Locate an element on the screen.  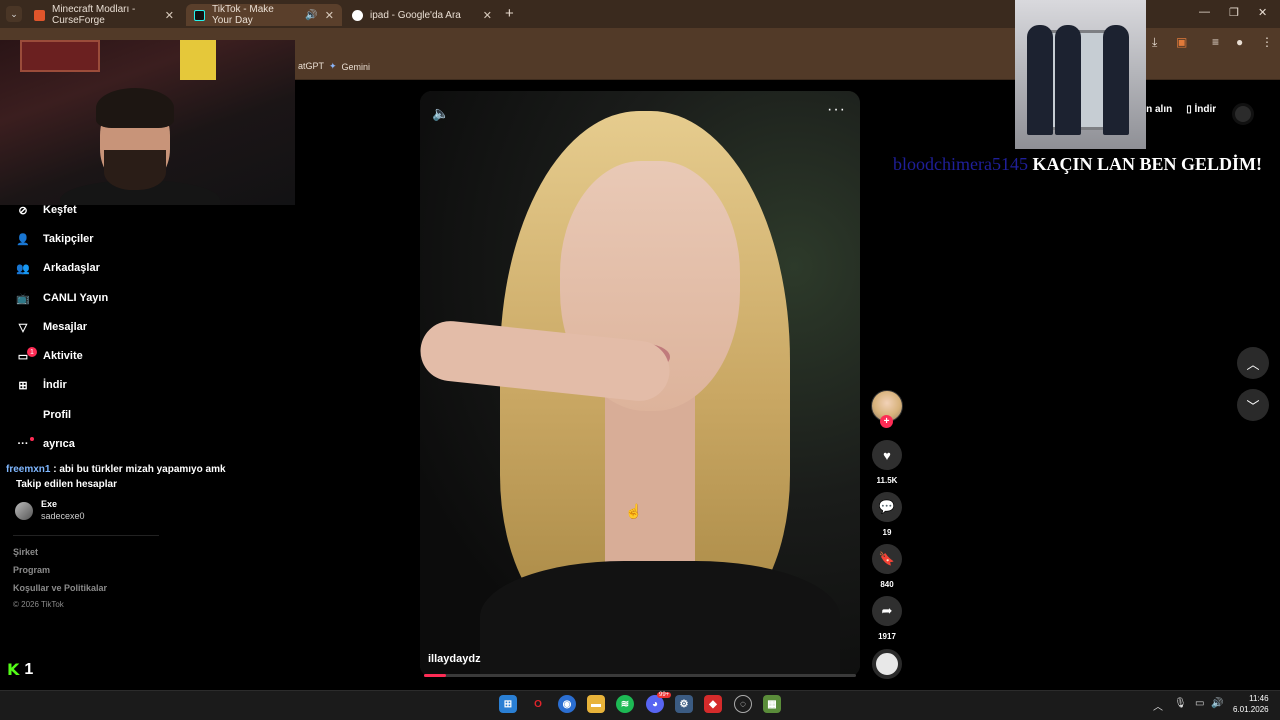
bookmark-label: atGPT is located at coordinates (311, 66).